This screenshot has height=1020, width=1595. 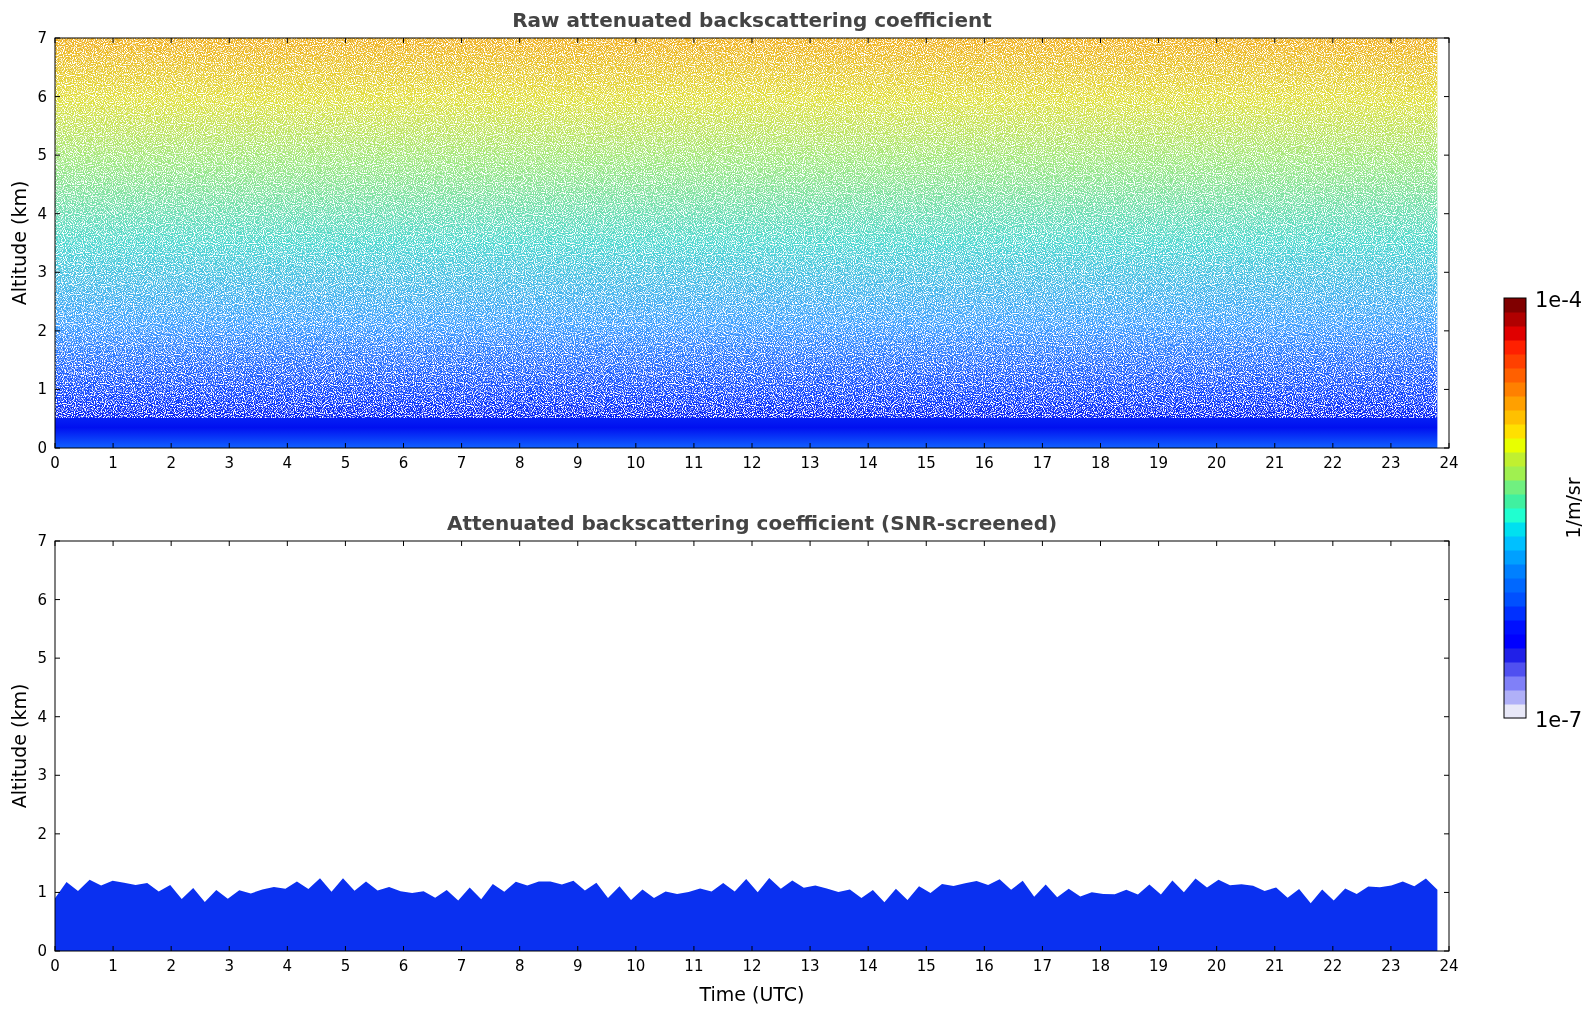 What do you see at coordinates (1573, 508) in the screenshot?
I see `colorbar-unit: 1/m/sr` at bounding box center [1573, 508].